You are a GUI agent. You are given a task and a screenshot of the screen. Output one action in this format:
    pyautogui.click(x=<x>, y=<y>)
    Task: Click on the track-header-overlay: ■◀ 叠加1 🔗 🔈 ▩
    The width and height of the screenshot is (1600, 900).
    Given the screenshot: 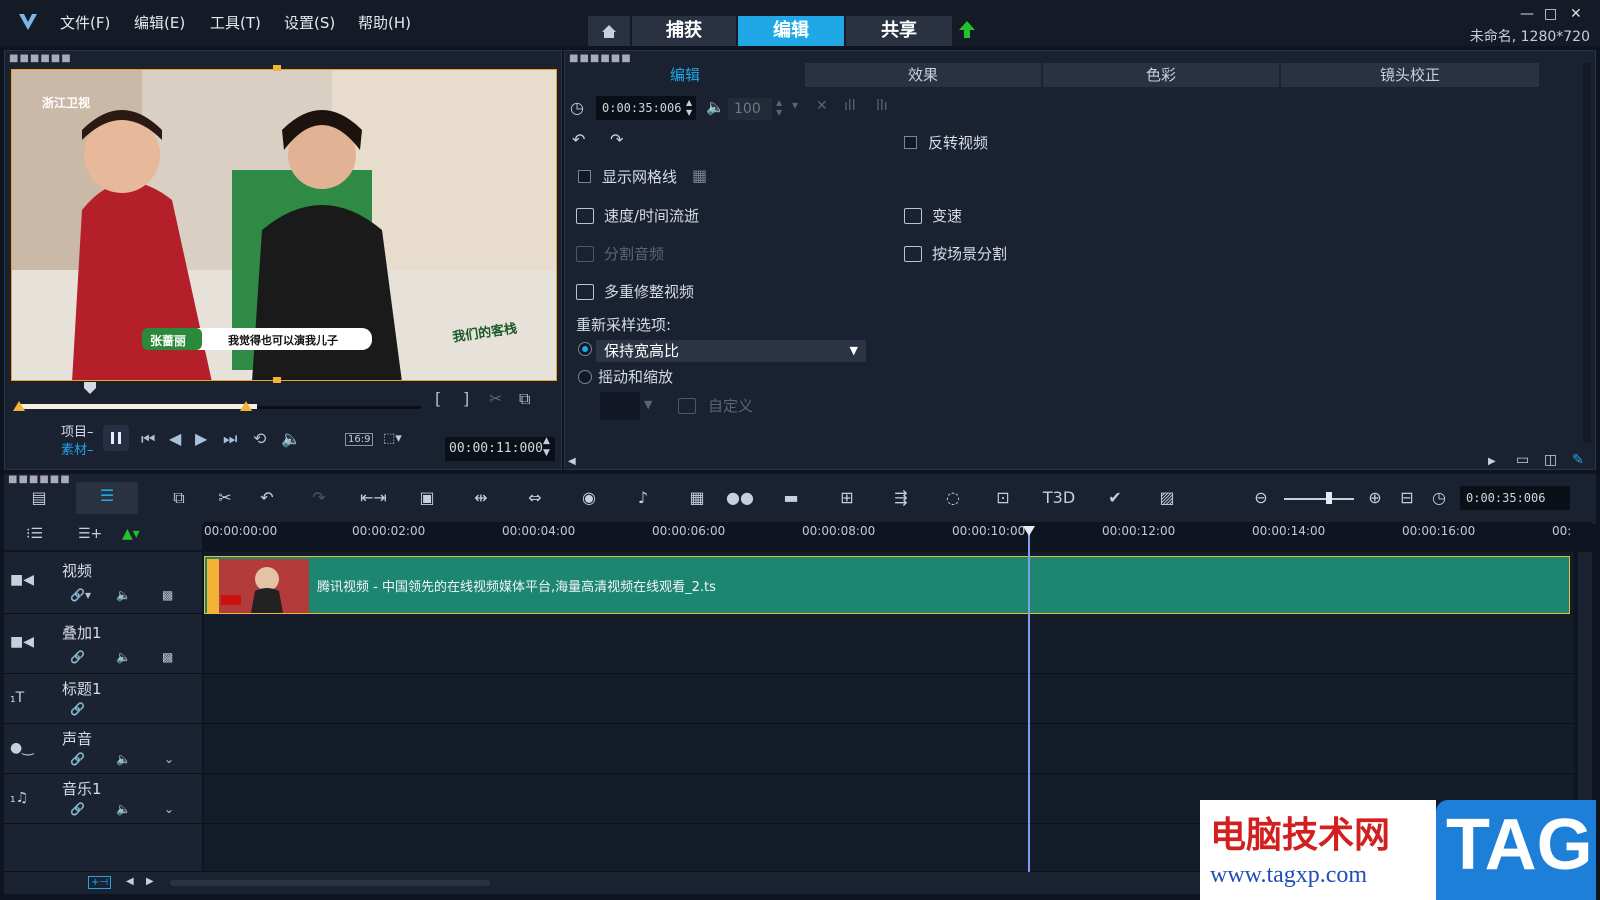 What is the action you would take?
    pyautogui.click(x=103, y=644)
    